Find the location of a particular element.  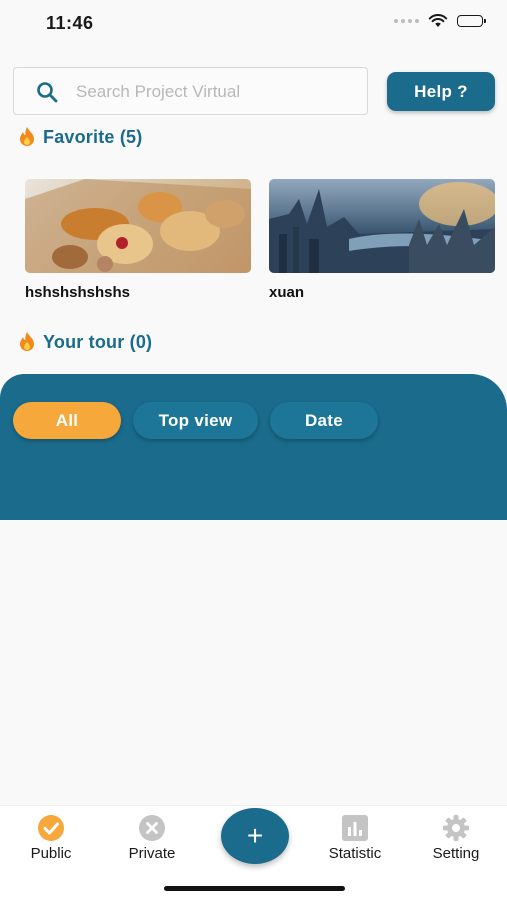

wifi-icon is located at coordinates (438, 20).